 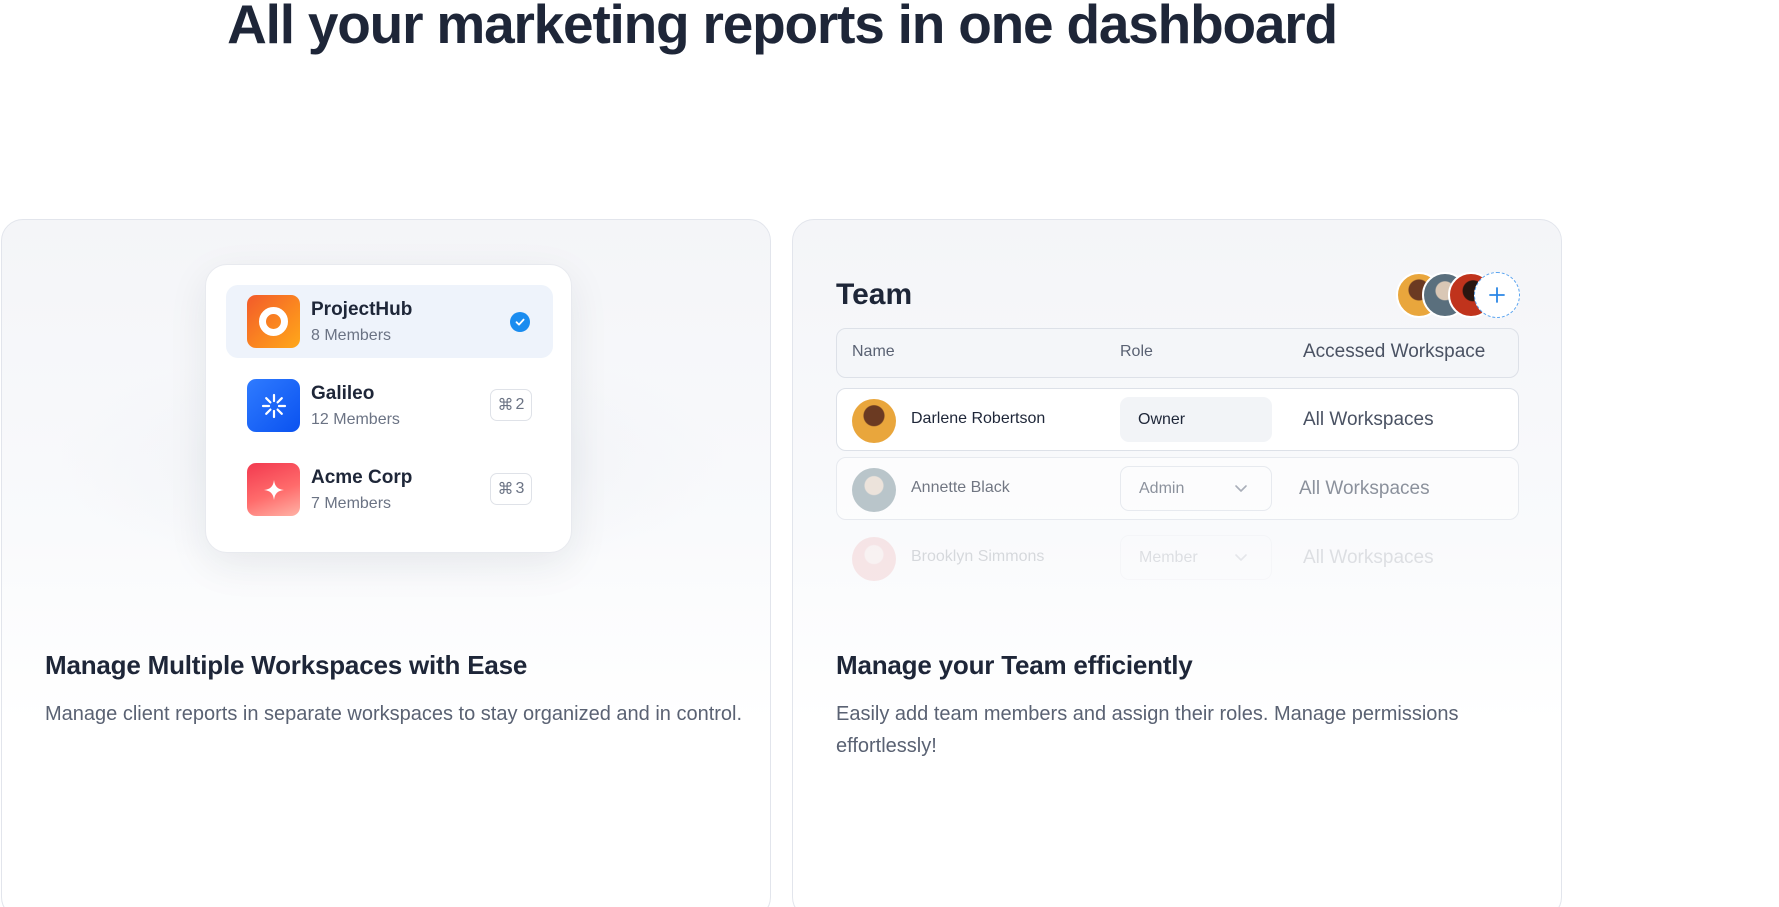 What do you see at coordinates (351, 503) in the screenshot?
I see `workspace-members: 7 Members` at bounding box center [351, 503].